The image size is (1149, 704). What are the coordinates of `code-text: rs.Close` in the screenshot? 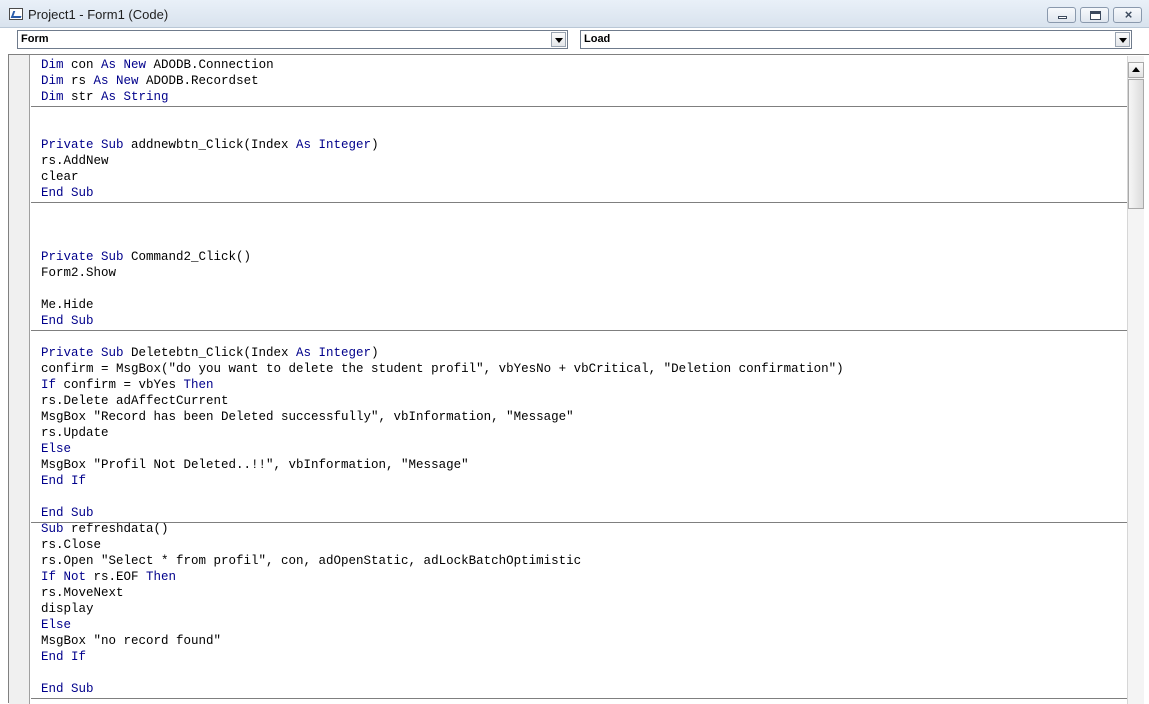 It's located at (71, 545).